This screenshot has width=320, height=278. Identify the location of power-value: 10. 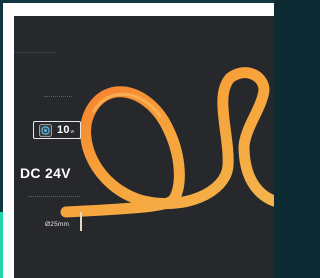
(63, 130).